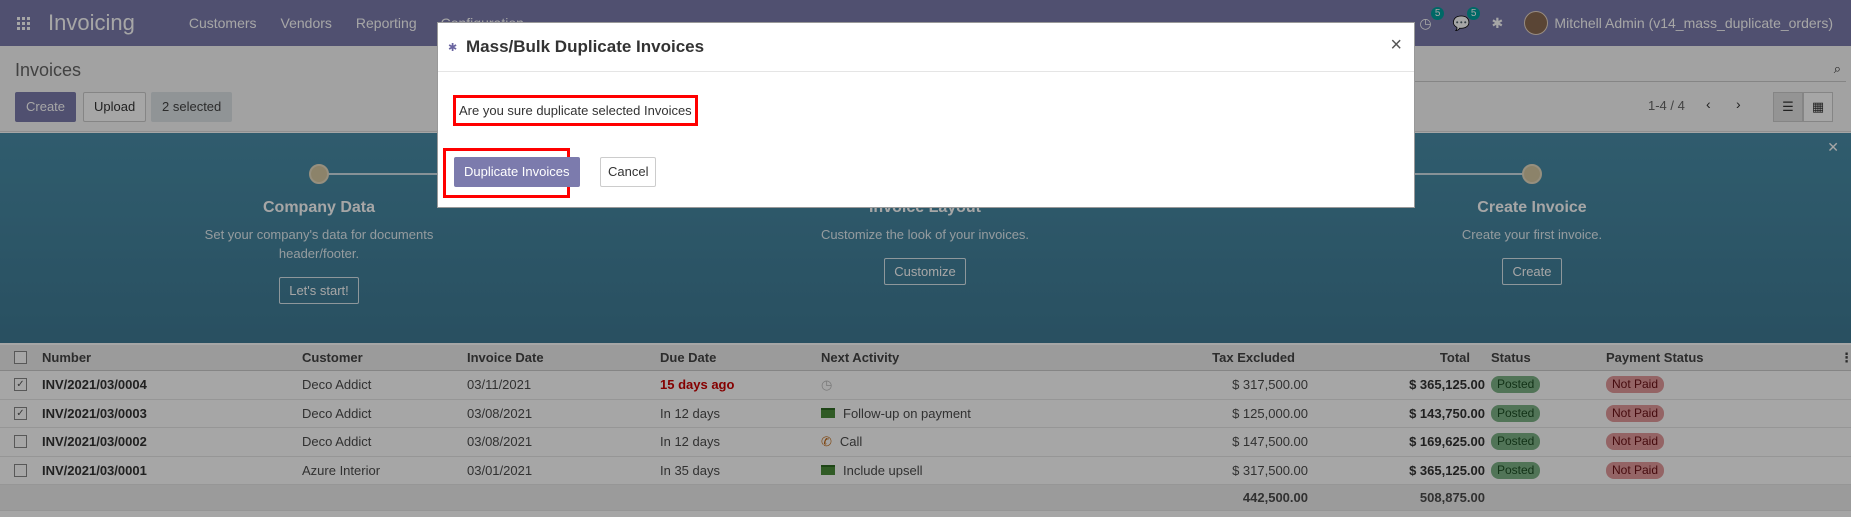  Describe the element at coordinates (1396, 45) in the screenshot. I see `close-icon: ×` at that location.